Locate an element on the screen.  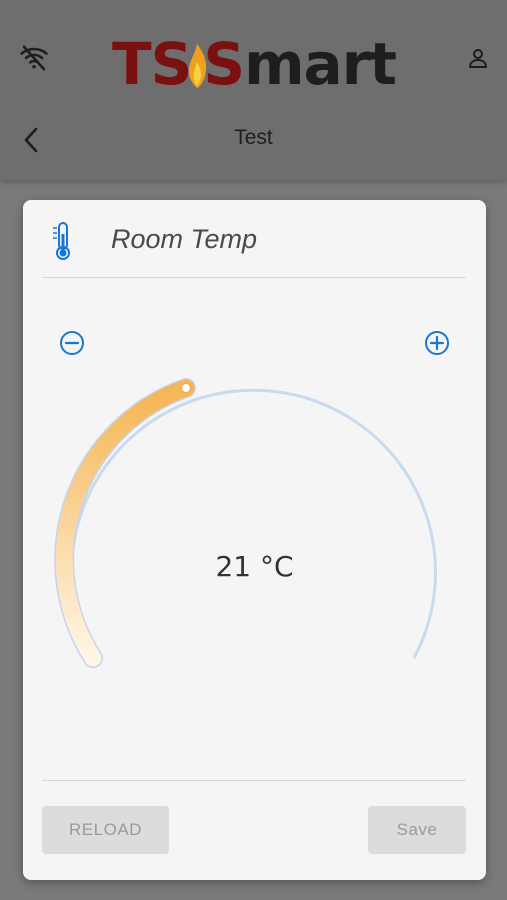
save-button: Save is located at coordinates (417, 830).